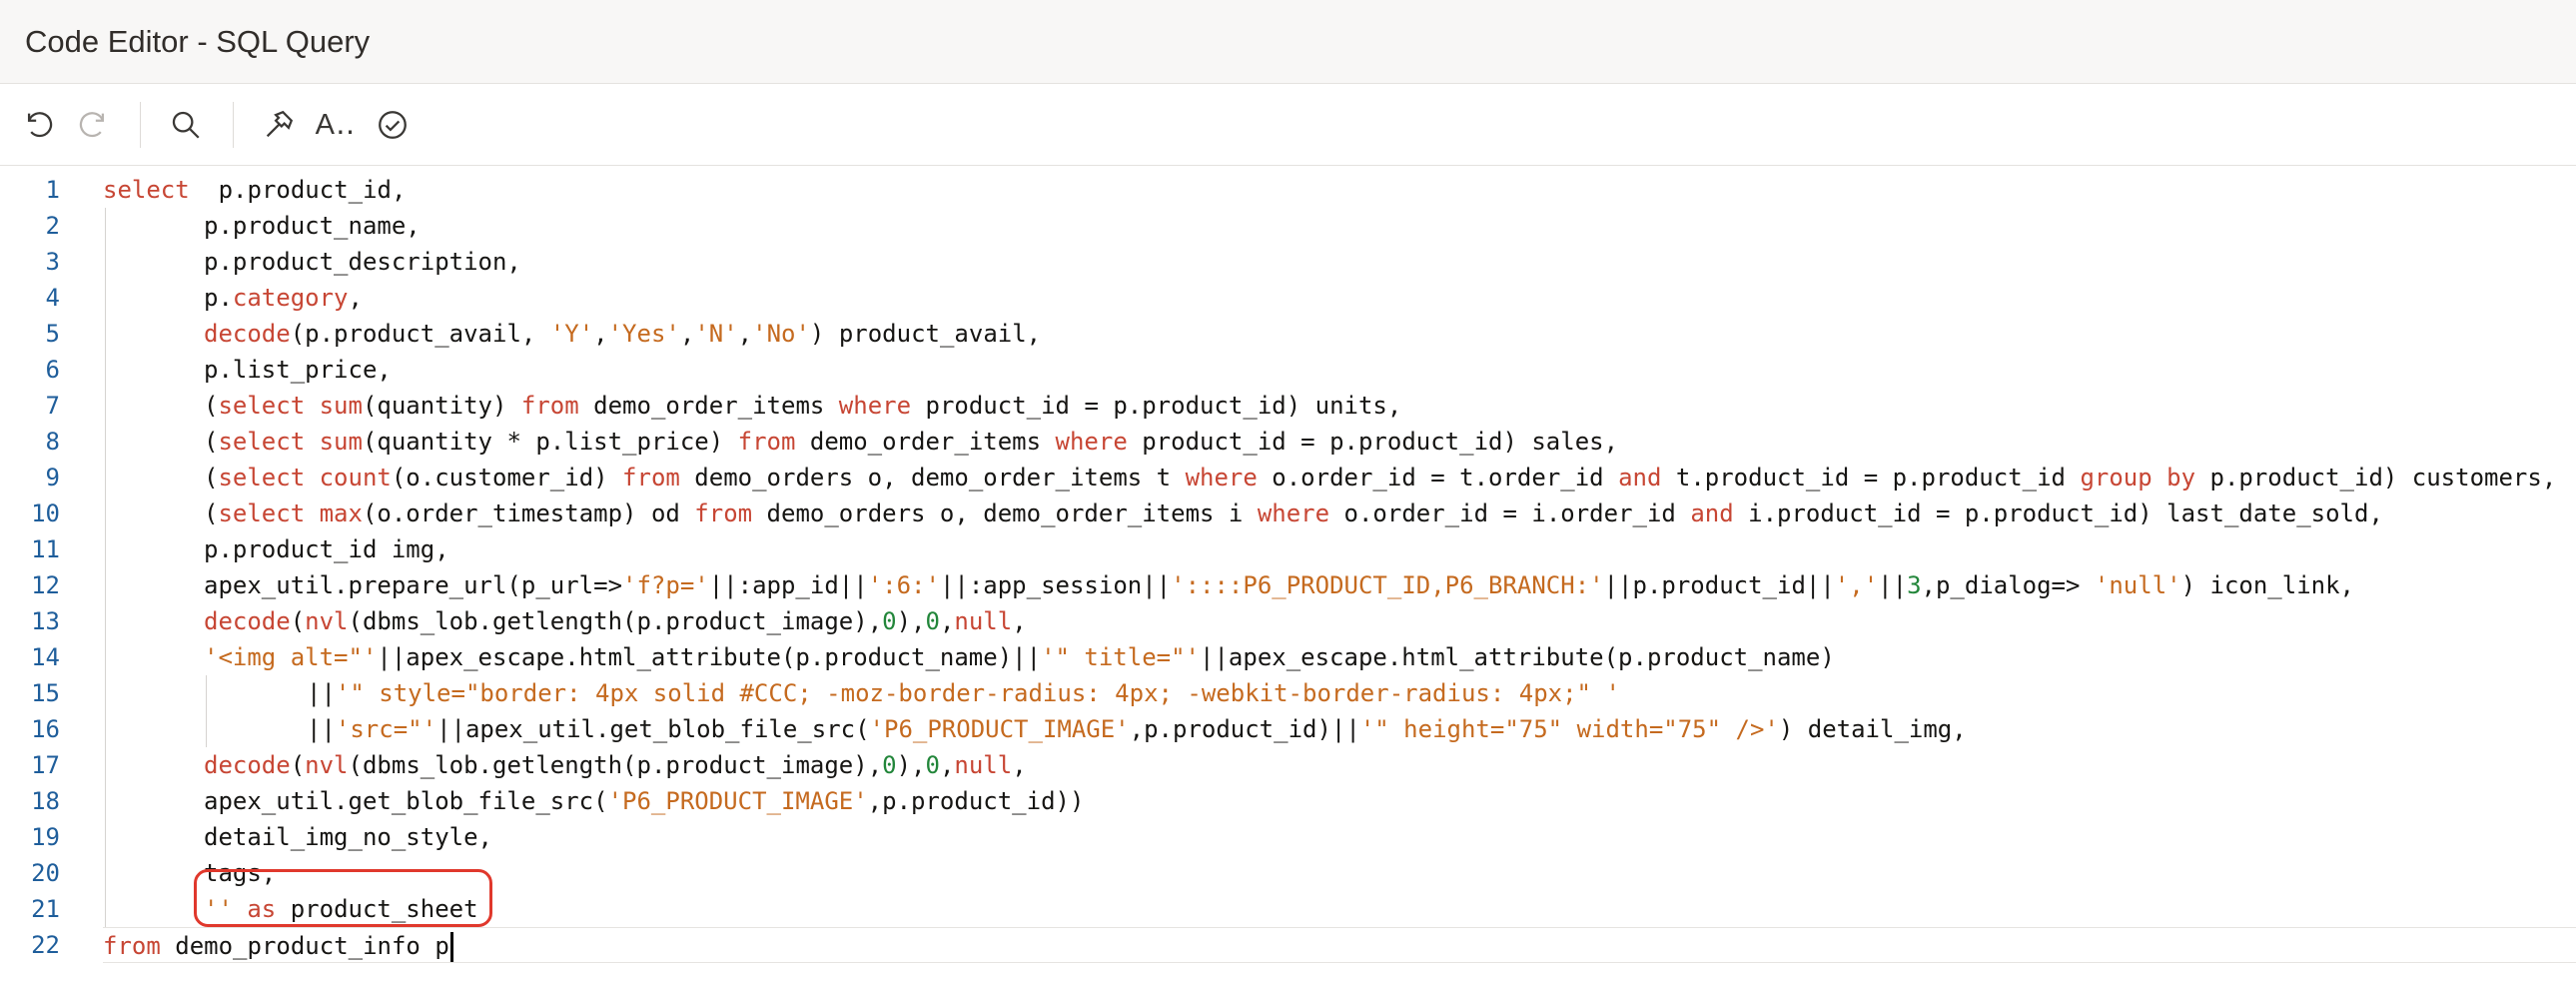 The width and height of the screenshot is (2576, 982). What do you see at coordinates (326, 549) in the screenshot?
I see `code-text: p.product_id img,` at bounding box center [326, 549].